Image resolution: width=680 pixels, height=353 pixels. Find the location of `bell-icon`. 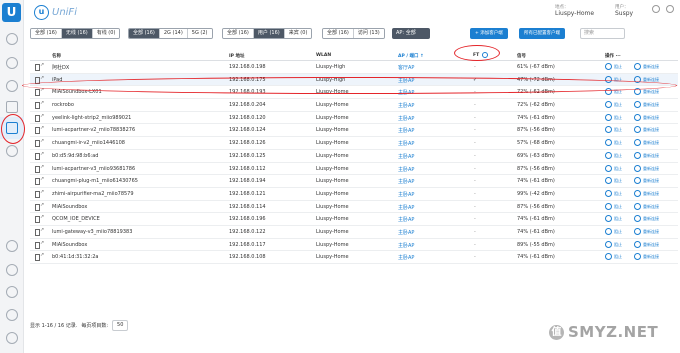

bell-icon is located at coordinates (12, 292).